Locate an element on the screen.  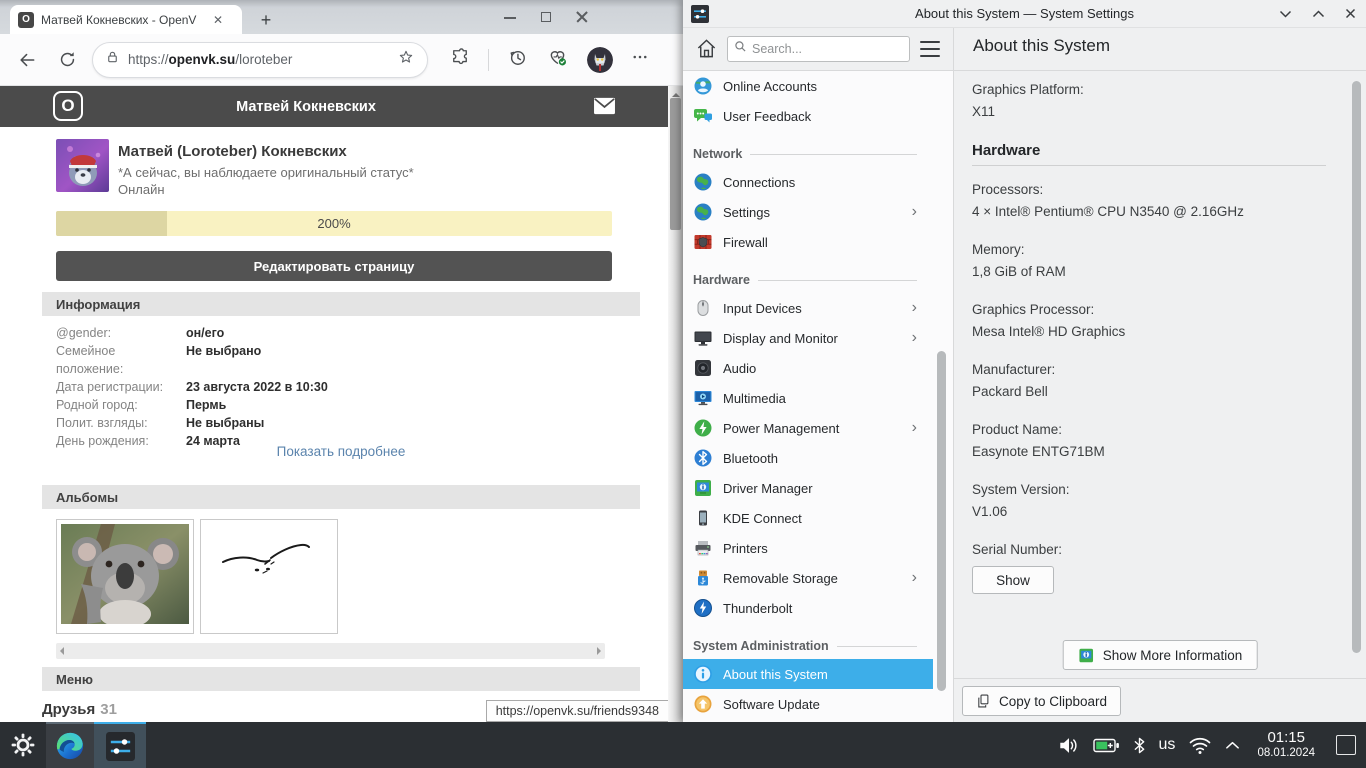
scroll-right-icon is located at coordinates (599, 651).